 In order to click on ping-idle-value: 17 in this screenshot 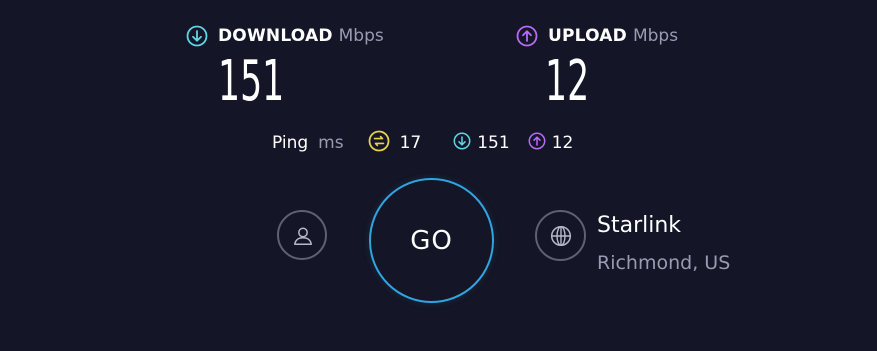, I will do `click(410, 143)`.